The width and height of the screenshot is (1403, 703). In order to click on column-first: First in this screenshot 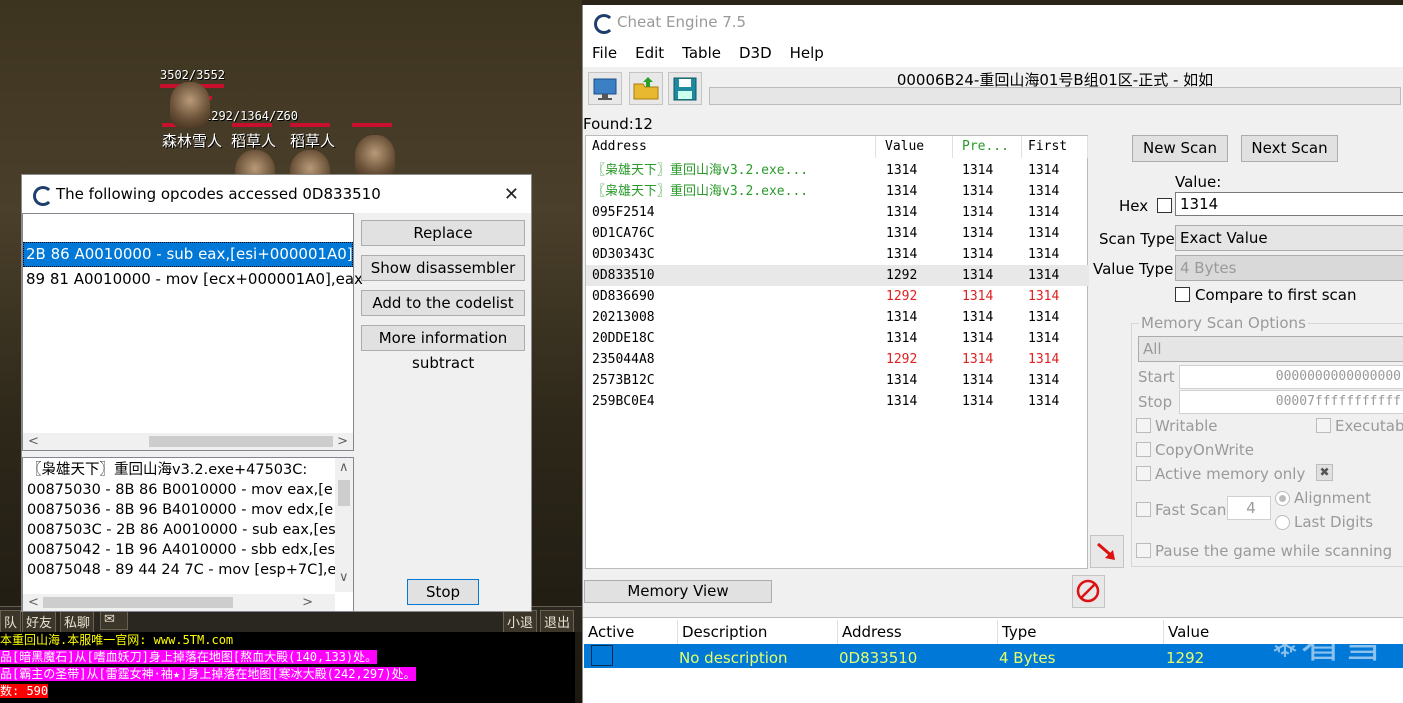, I will do `click(1055, 147)`.